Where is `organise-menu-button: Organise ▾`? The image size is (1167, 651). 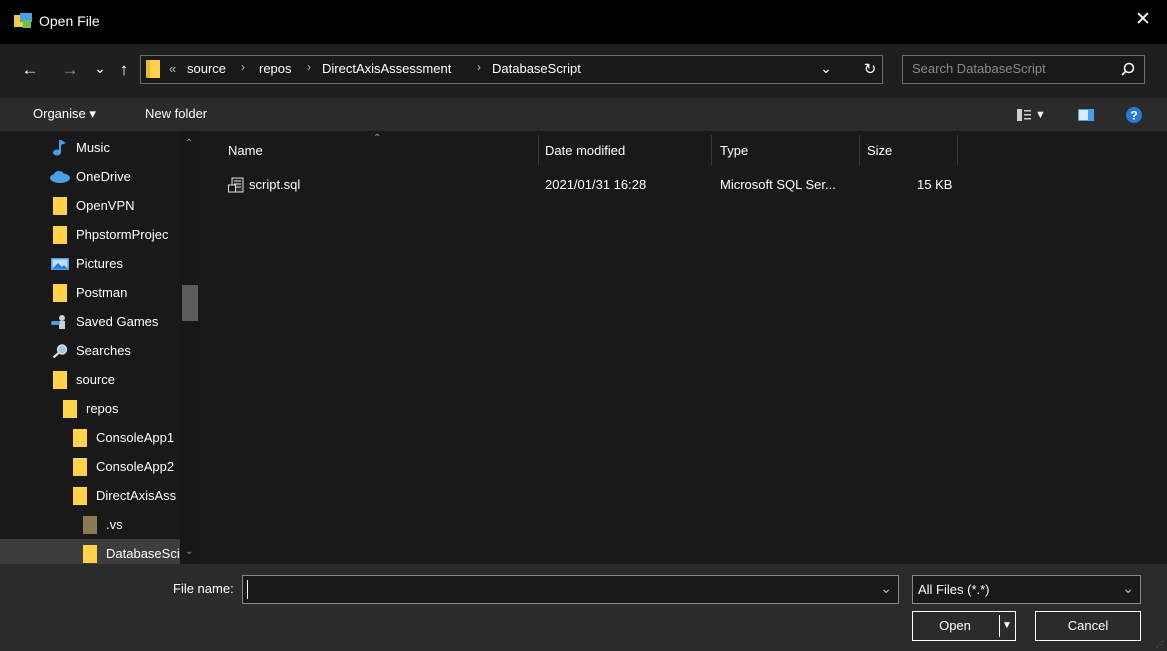
organise-menu-button: Organise ▾ is located at coordinates (64, 114).